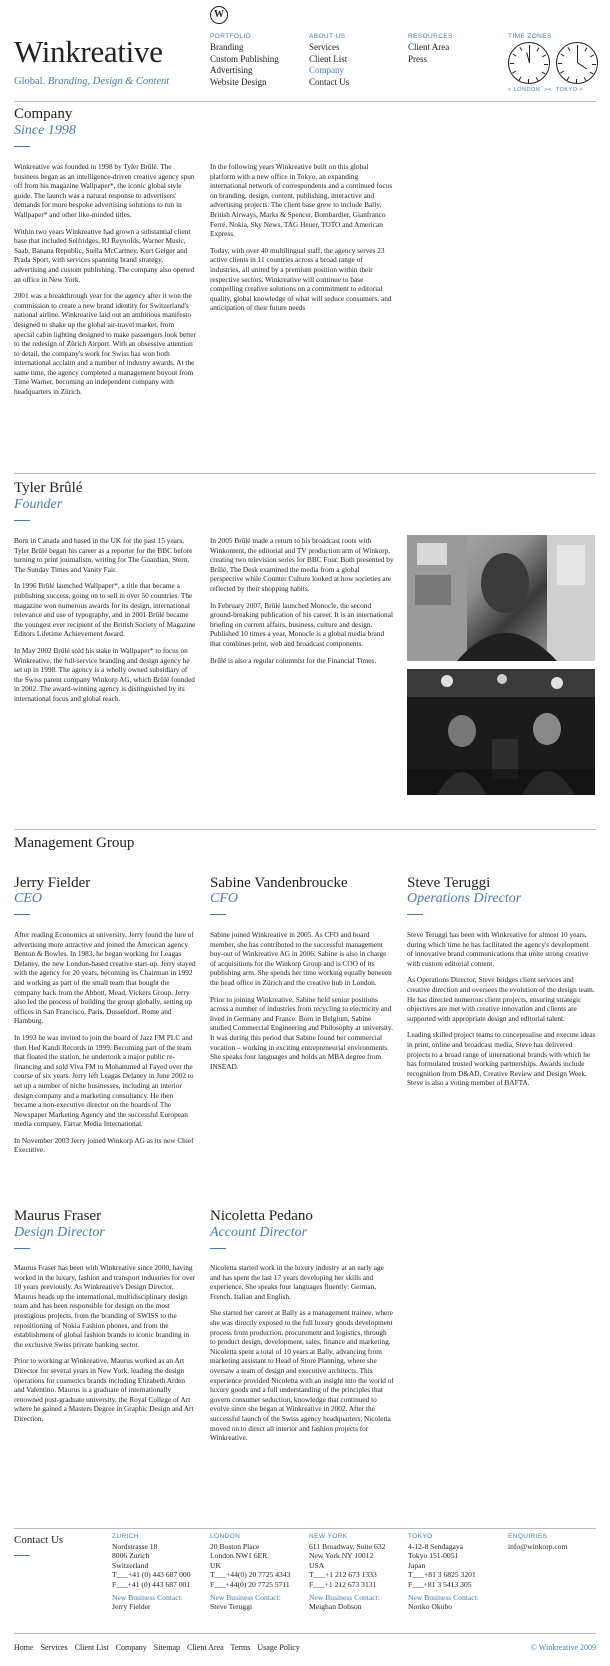  I want to click on nav-item-client-list: Client List, so click(329, 59).